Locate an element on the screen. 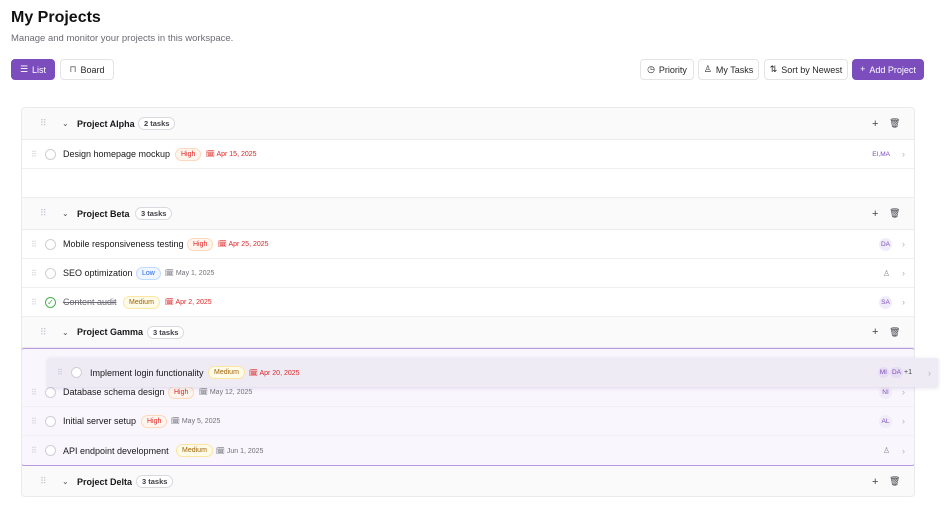 The image size is (946, 516). sort-icon: ⇅ is located at coordinates (773, 69).